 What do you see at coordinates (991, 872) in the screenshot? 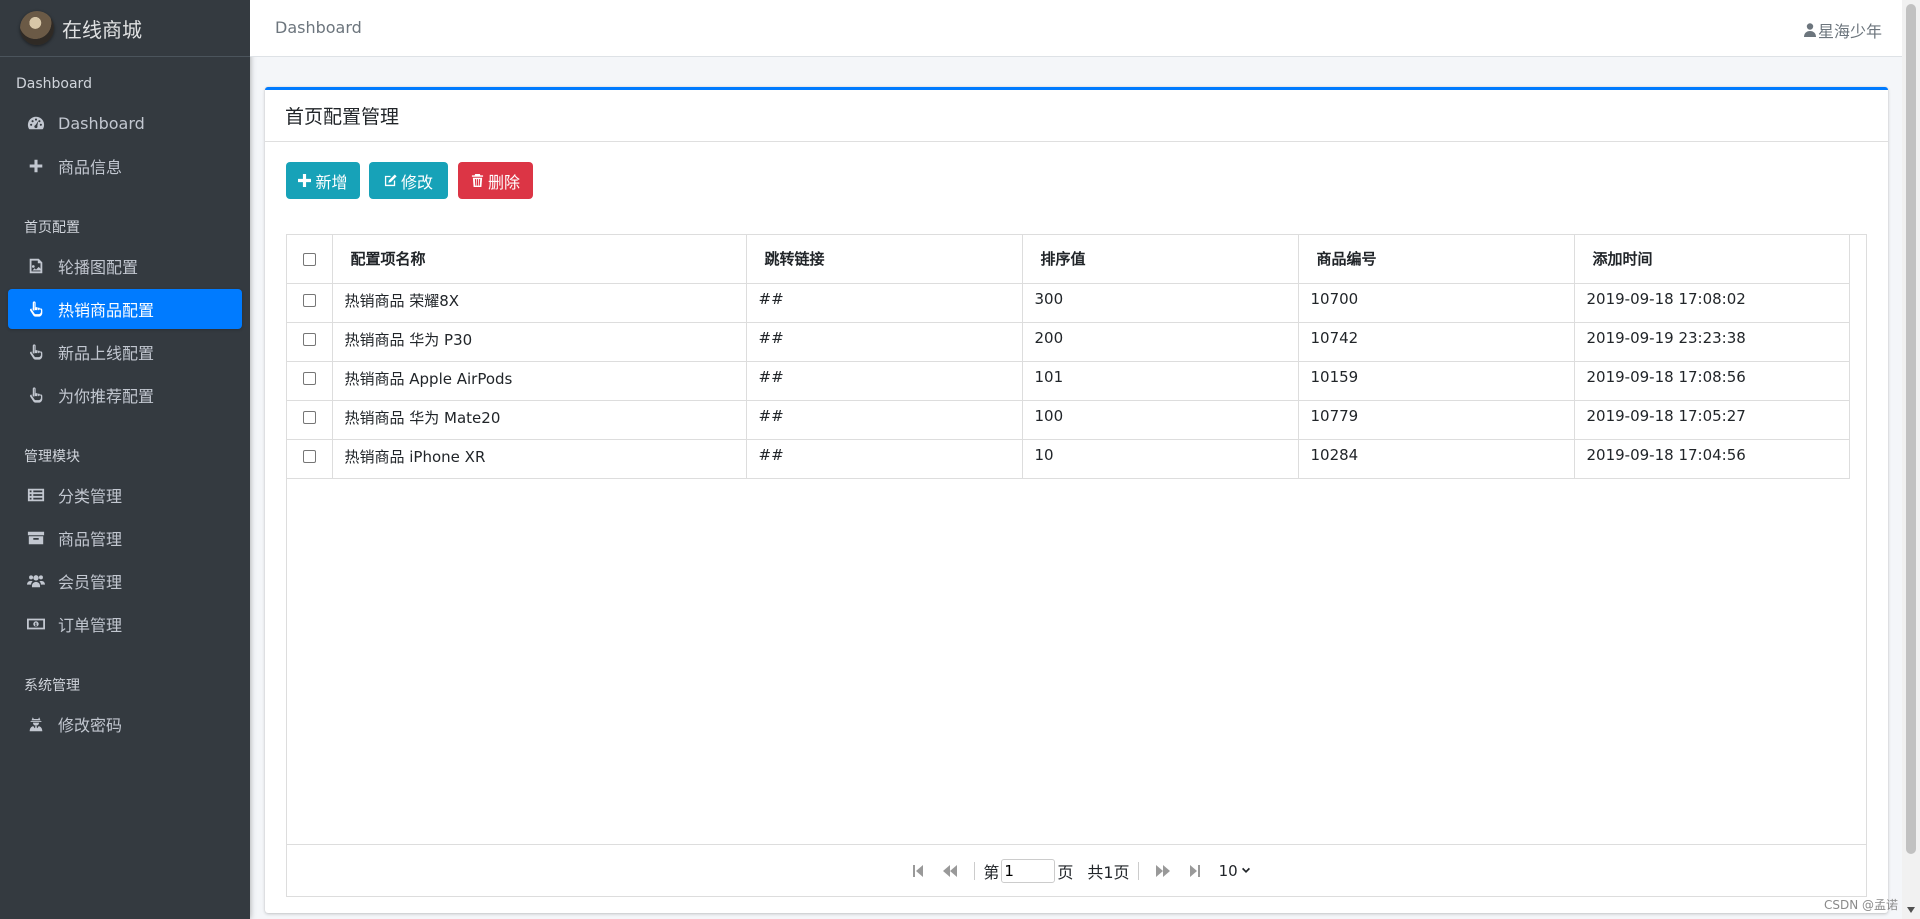
I see `page-prefix-label: 第` at bounding box center [991, 872].